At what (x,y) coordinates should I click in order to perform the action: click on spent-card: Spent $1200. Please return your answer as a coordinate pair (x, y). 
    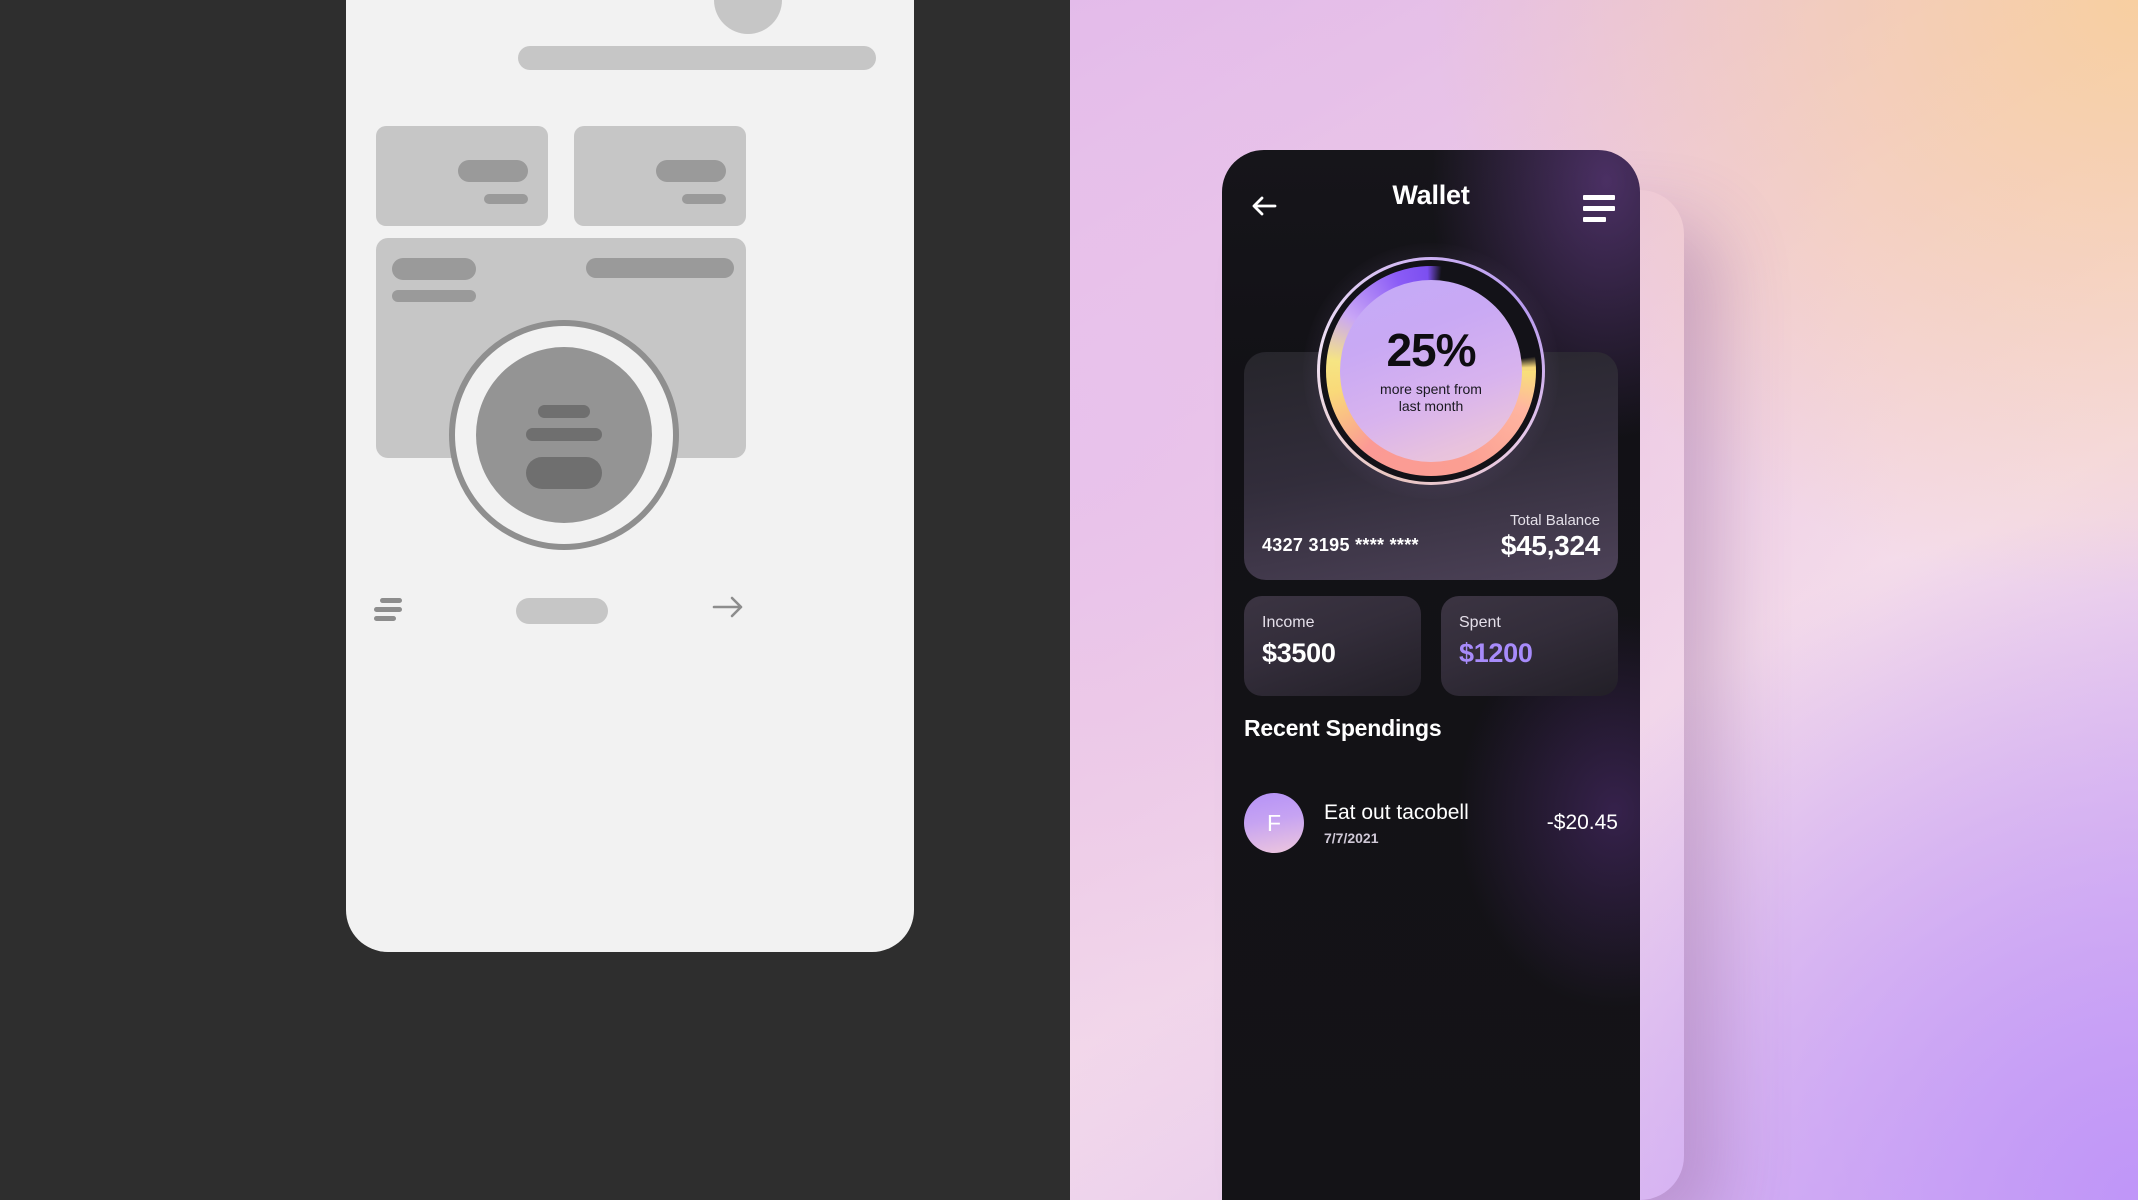
    Looking at the image, I should click on (1529, 646).